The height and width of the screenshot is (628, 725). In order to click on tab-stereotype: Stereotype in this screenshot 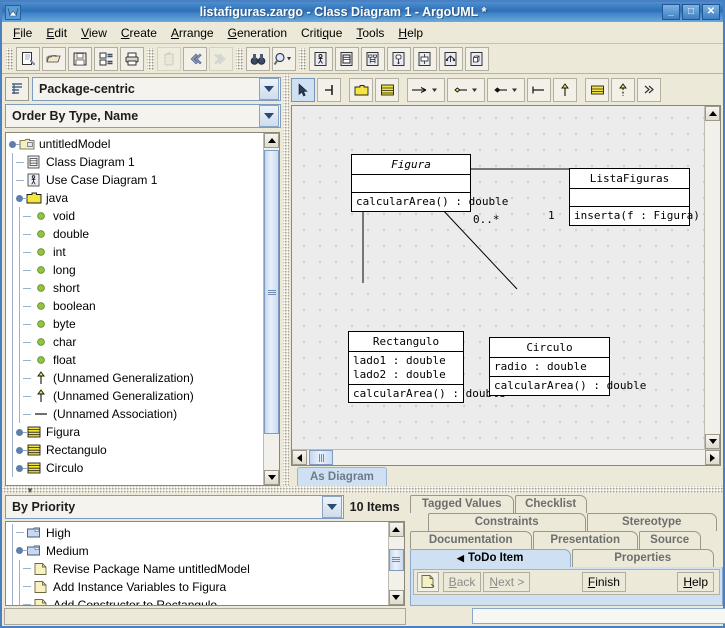, I will do `click(651, 521)`.